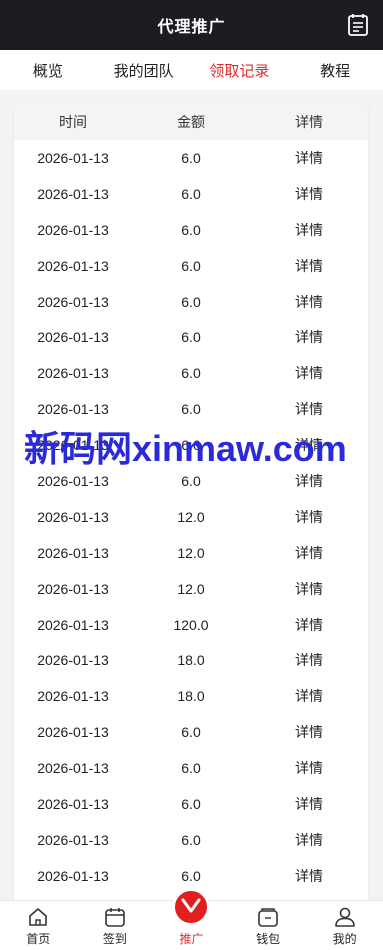 The image size is (383, 950). I want to click on home-icon, so click(38, 917).